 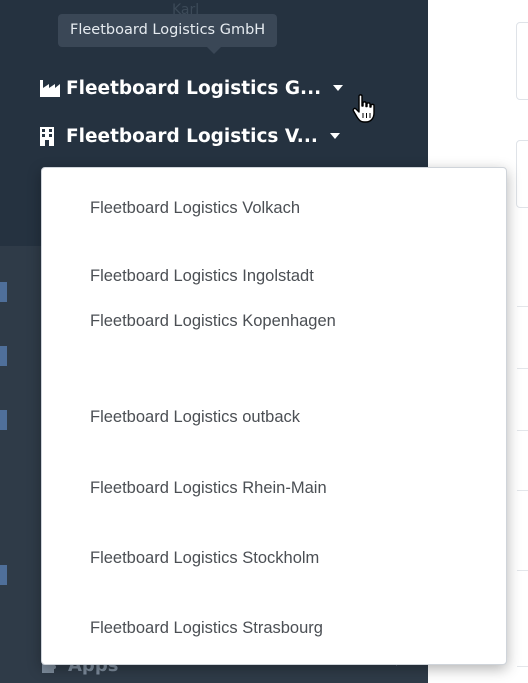 I want to click on dropdown-item: Fleetboard Logistics Stockholm, so click(x=204, y=558).